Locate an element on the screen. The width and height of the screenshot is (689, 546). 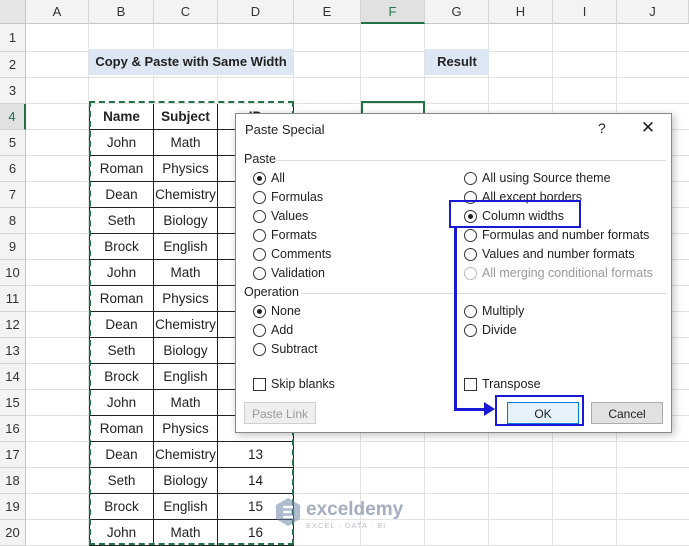
row-header-1: 1 is located at coordinates (13, 38).